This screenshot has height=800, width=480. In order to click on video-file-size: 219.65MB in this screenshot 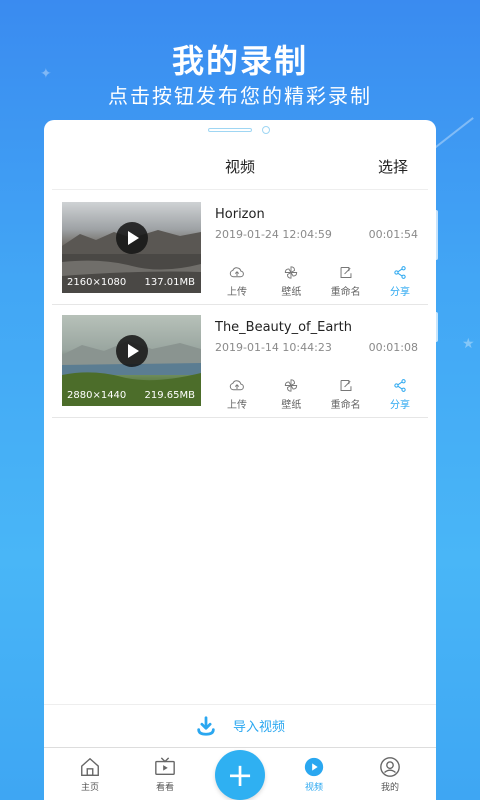, I will do `click(169, 395)`.